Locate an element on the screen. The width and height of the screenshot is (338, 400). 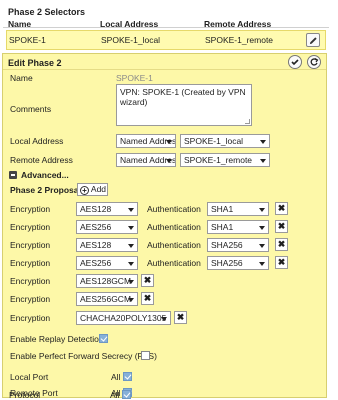
collapse-icon is located at coordinates (13, 175).